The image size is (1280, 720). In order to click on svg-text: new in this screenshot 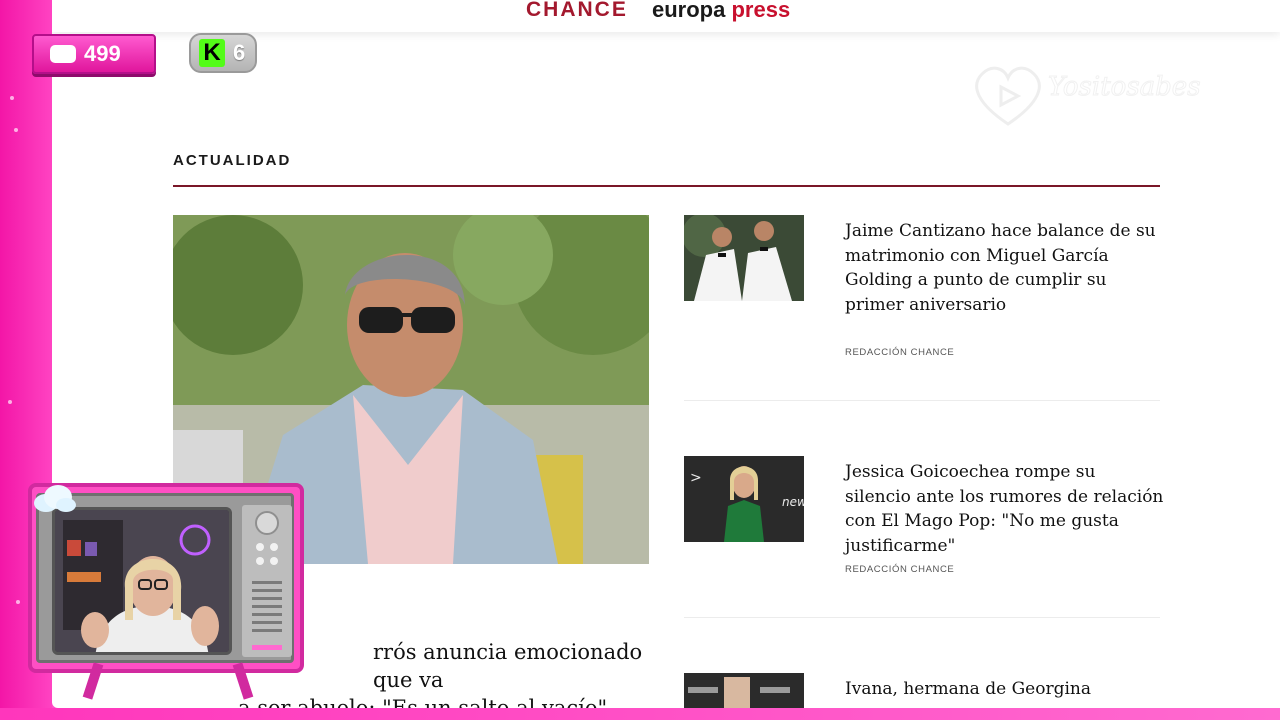, I will do `click(793, 502)`.